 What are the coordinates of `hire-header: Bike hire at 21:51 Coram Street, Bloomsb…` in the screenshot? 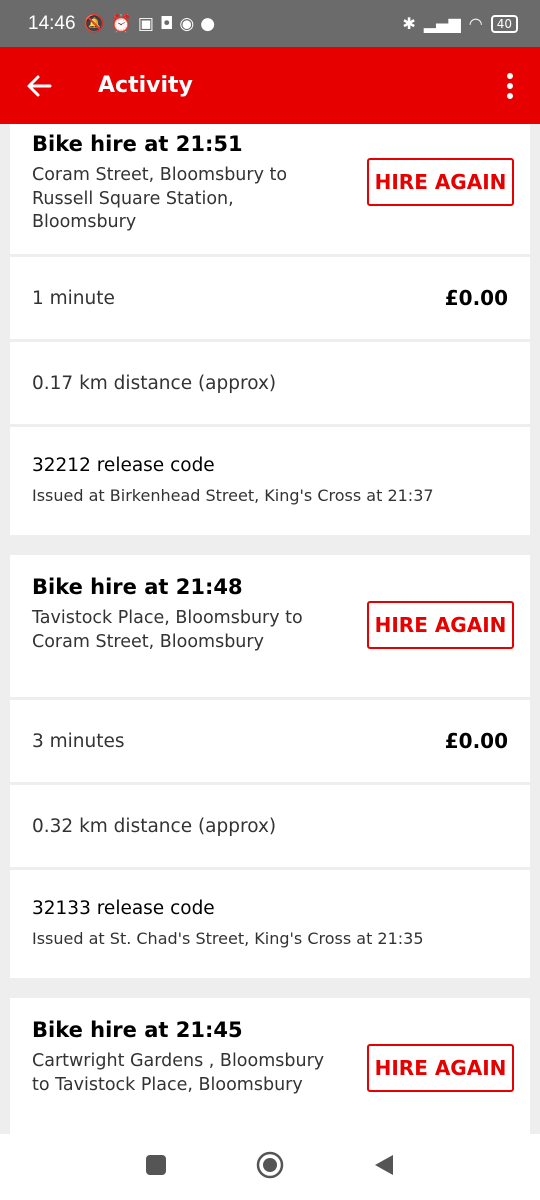 It's located at (270, 189).